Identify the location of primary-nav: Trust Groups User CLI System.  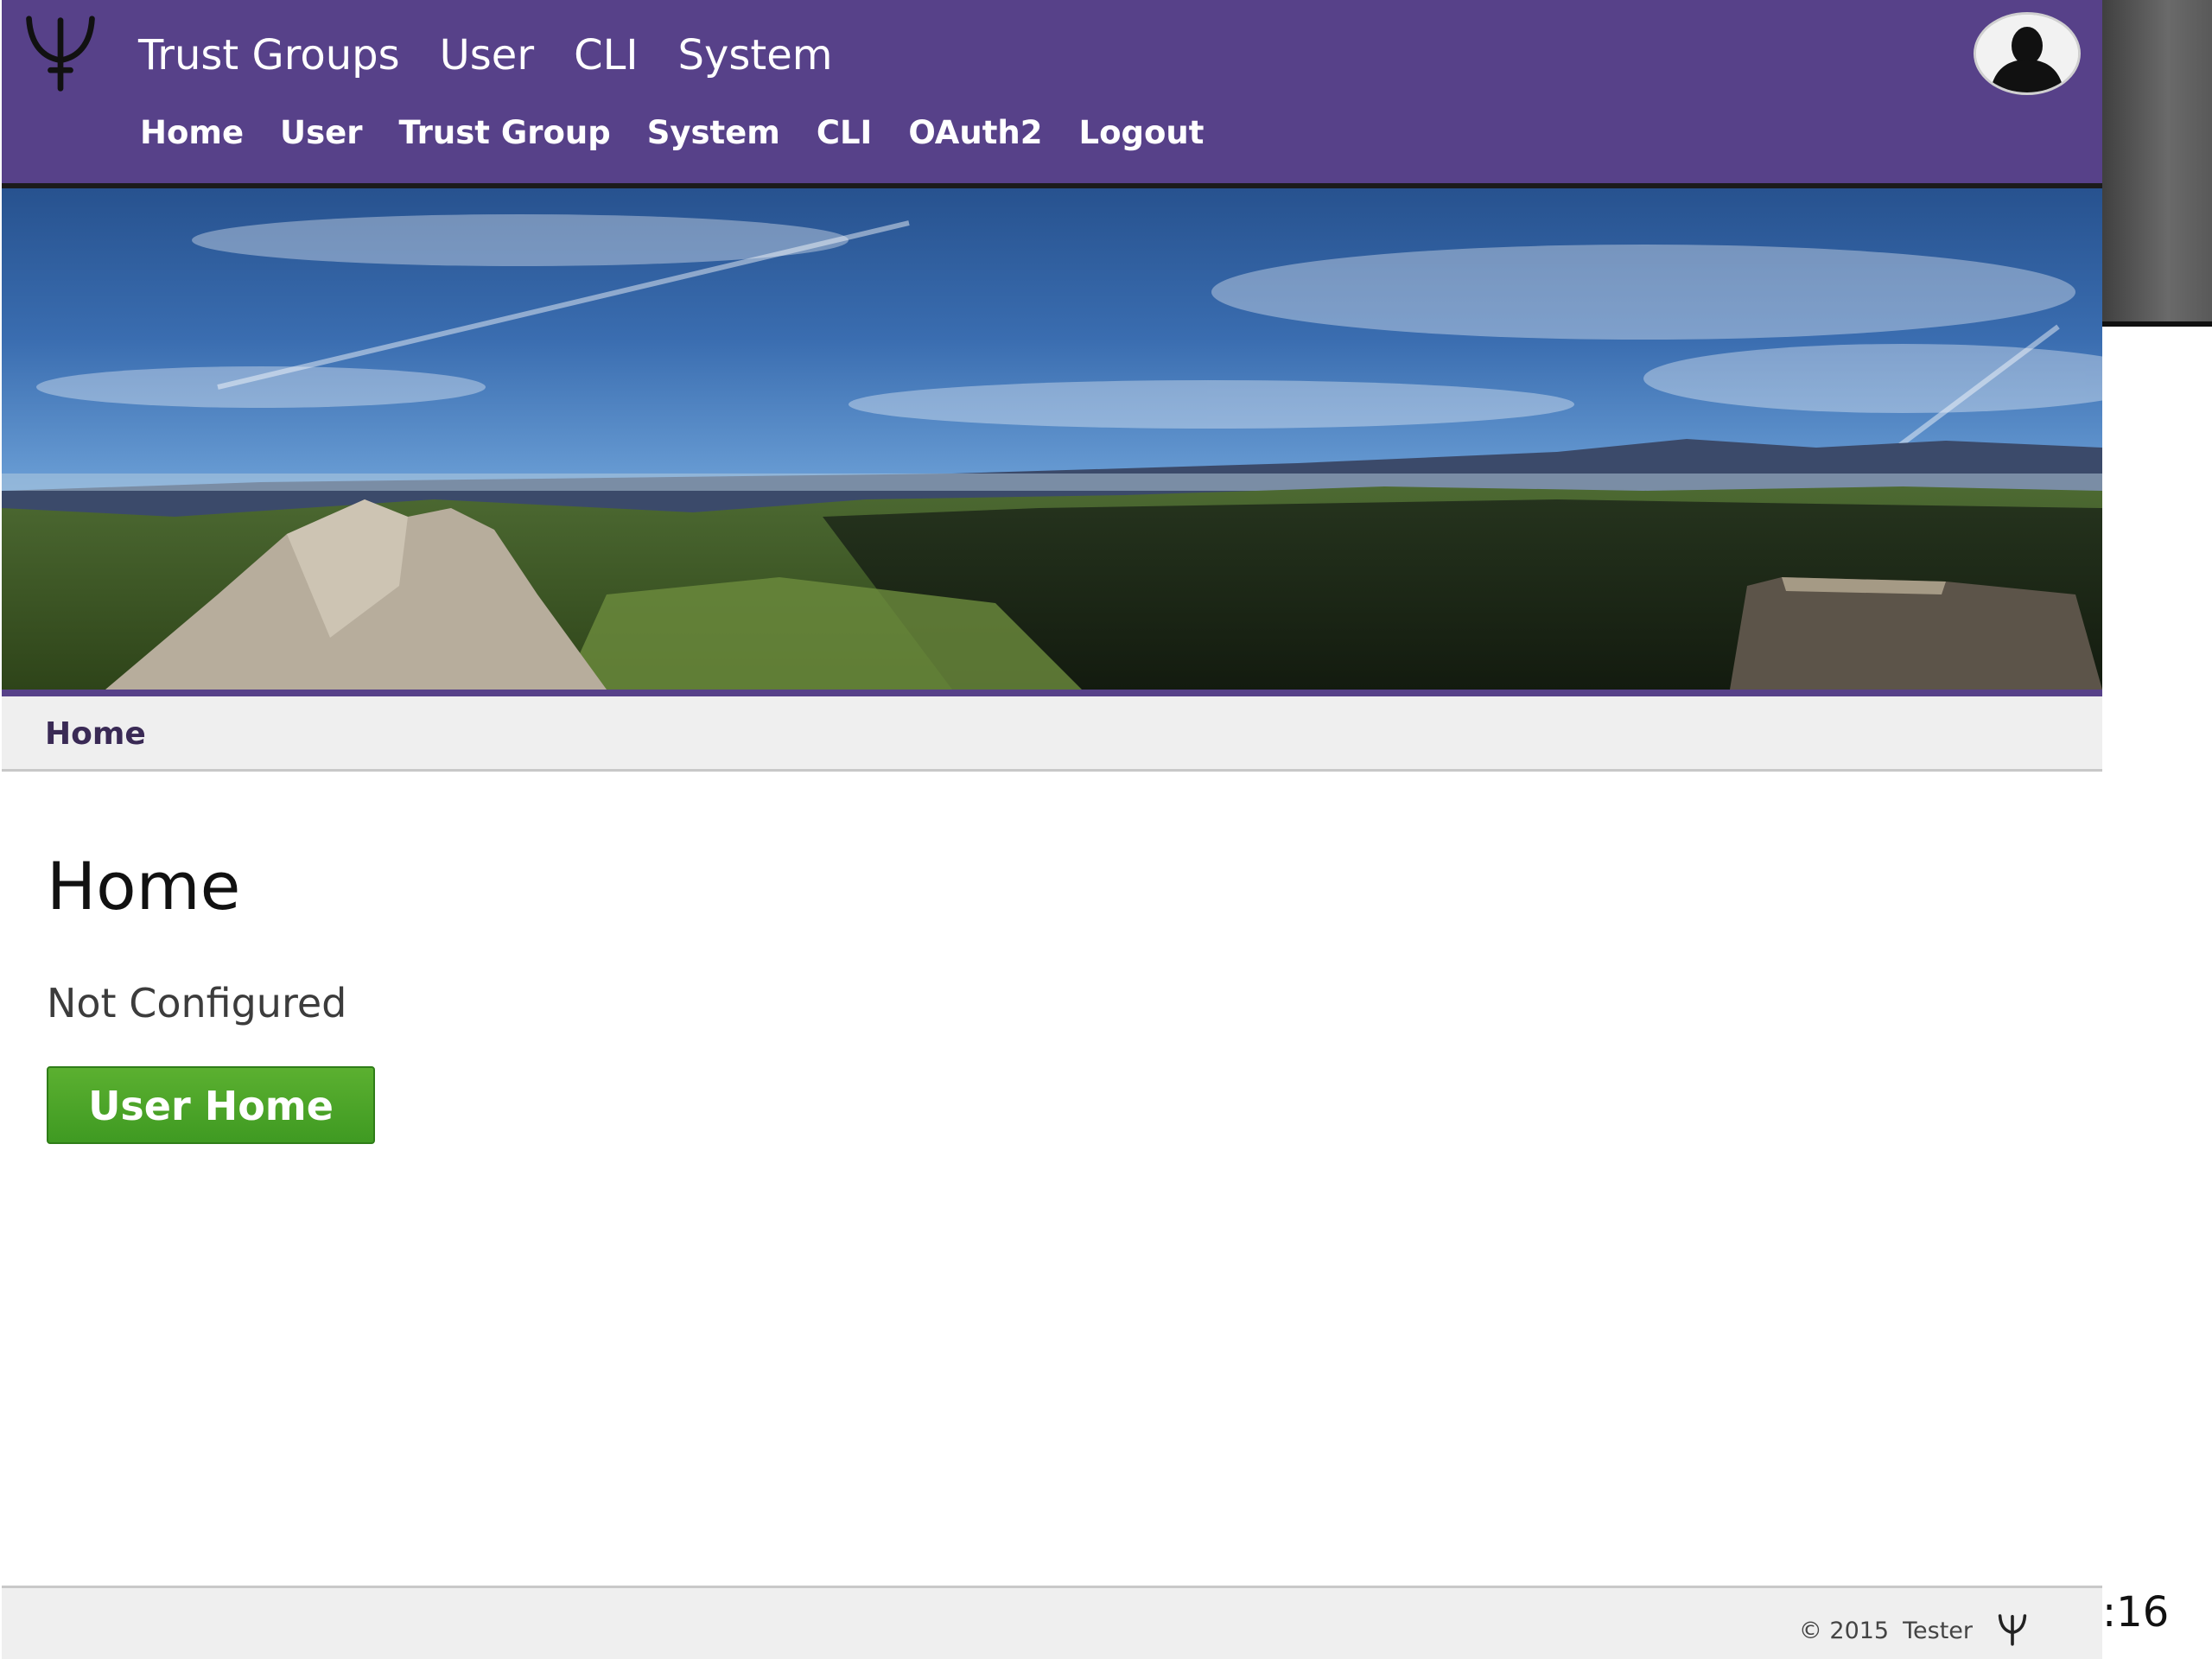
(505, 55).